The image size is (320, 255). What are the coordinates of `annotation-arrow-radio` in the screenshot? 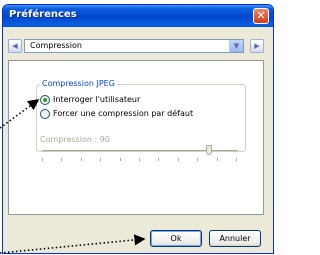 It's located at (20, 114).